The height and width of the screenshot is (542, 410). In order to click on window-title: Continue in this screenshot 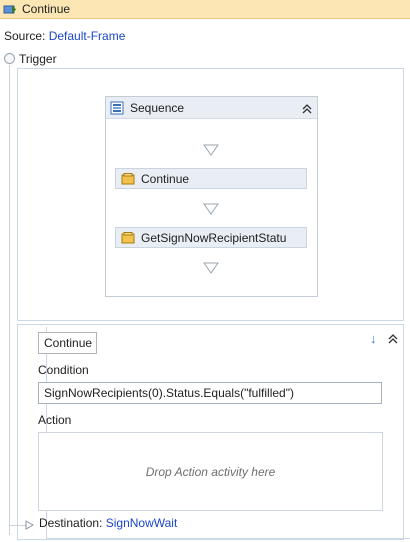, I will do `click(46, 9)`.